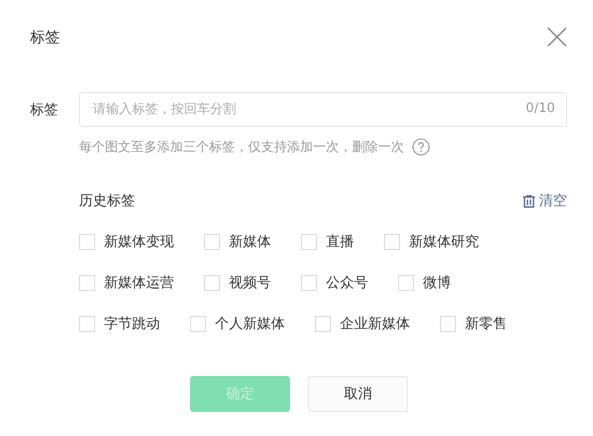 The image size is (593, 436). Describe the element at coordinates (540, 108) in the screenshot. I see `character-counter: 0/10` at that location.